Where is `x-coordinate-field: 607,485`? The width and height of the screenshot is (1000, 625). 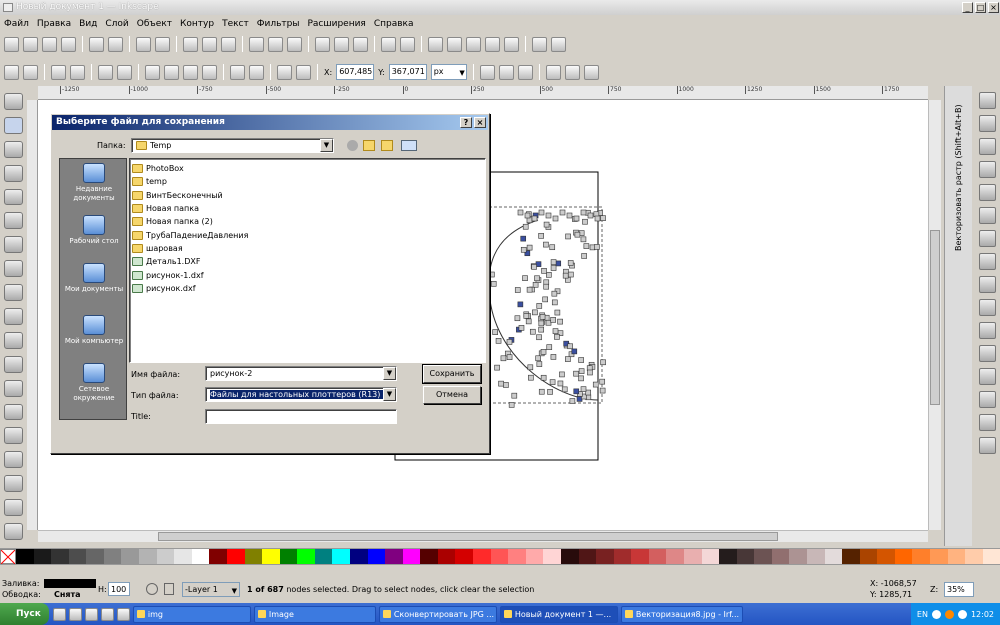
x-coordinate-field: 607,485 is located at coordinates (355, 72).